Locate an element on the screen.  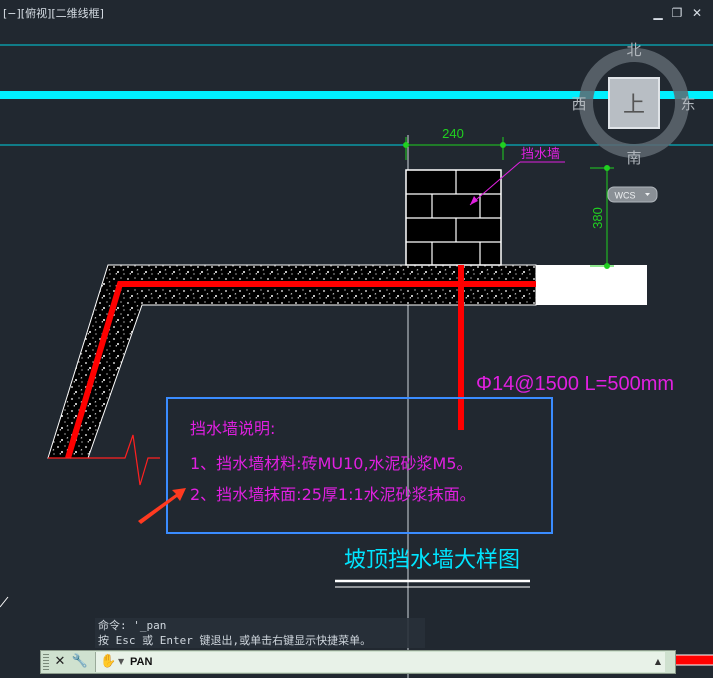
notes-title: 挡水墙说明: is located at coordinates (232, 428).